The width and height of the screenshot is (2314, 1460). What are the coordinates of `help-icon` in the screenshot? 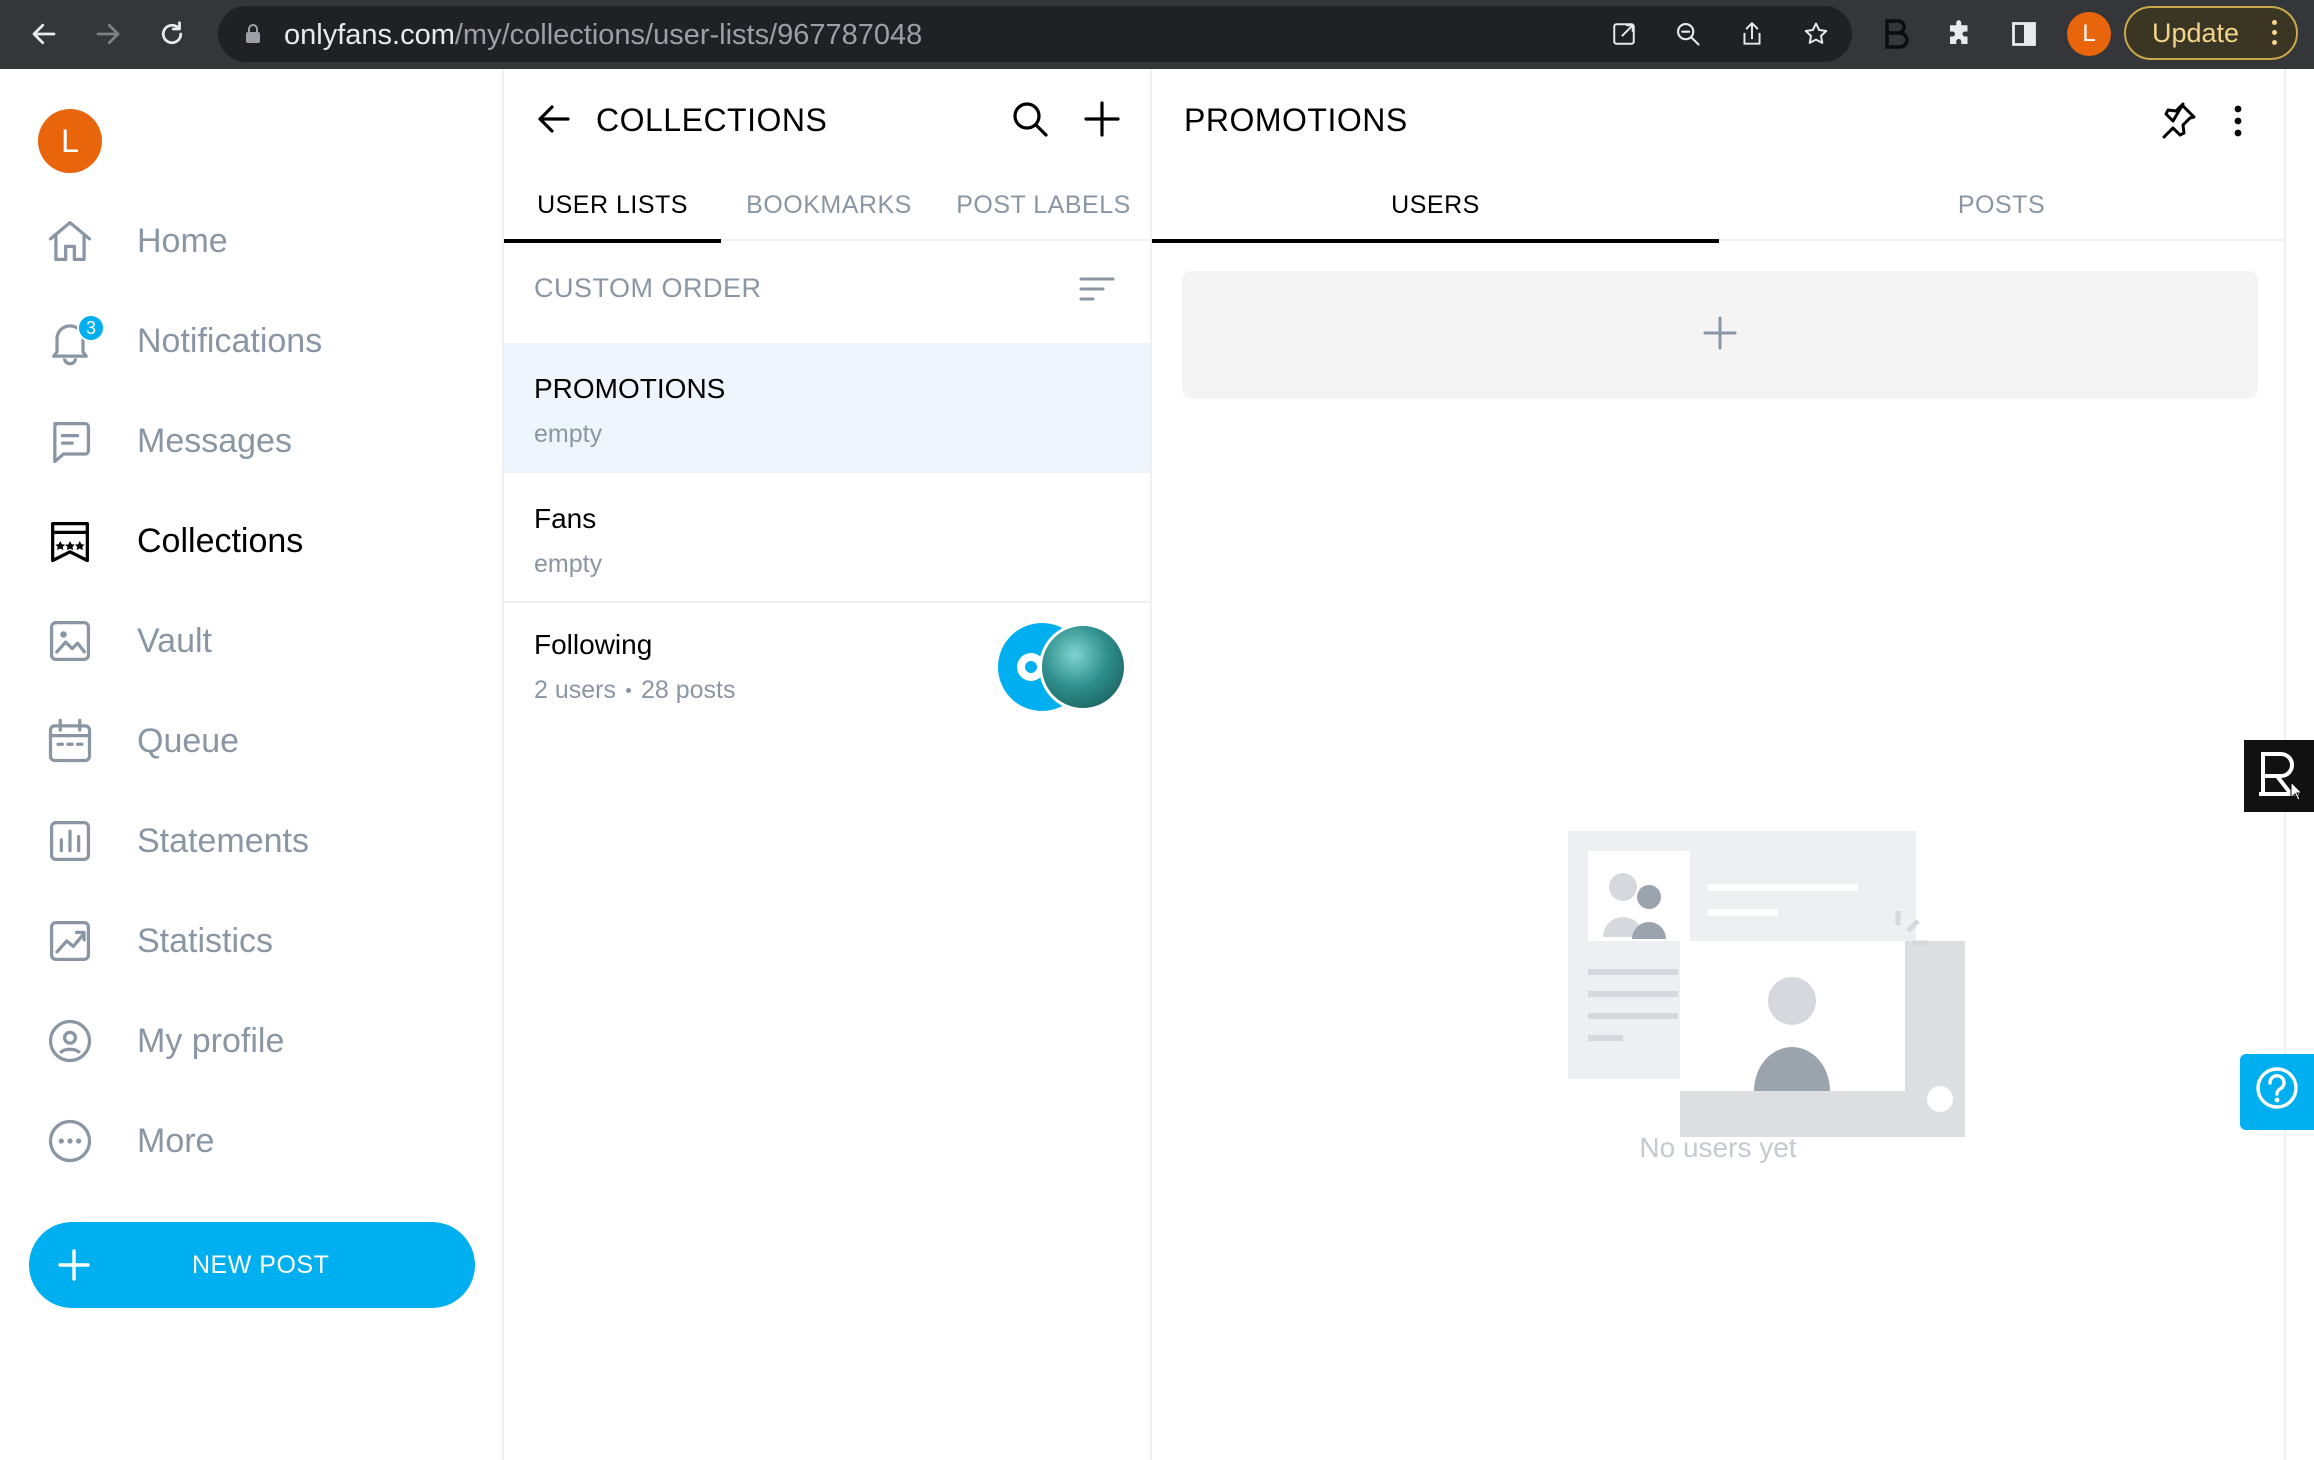 It's located at (2277, 1092).